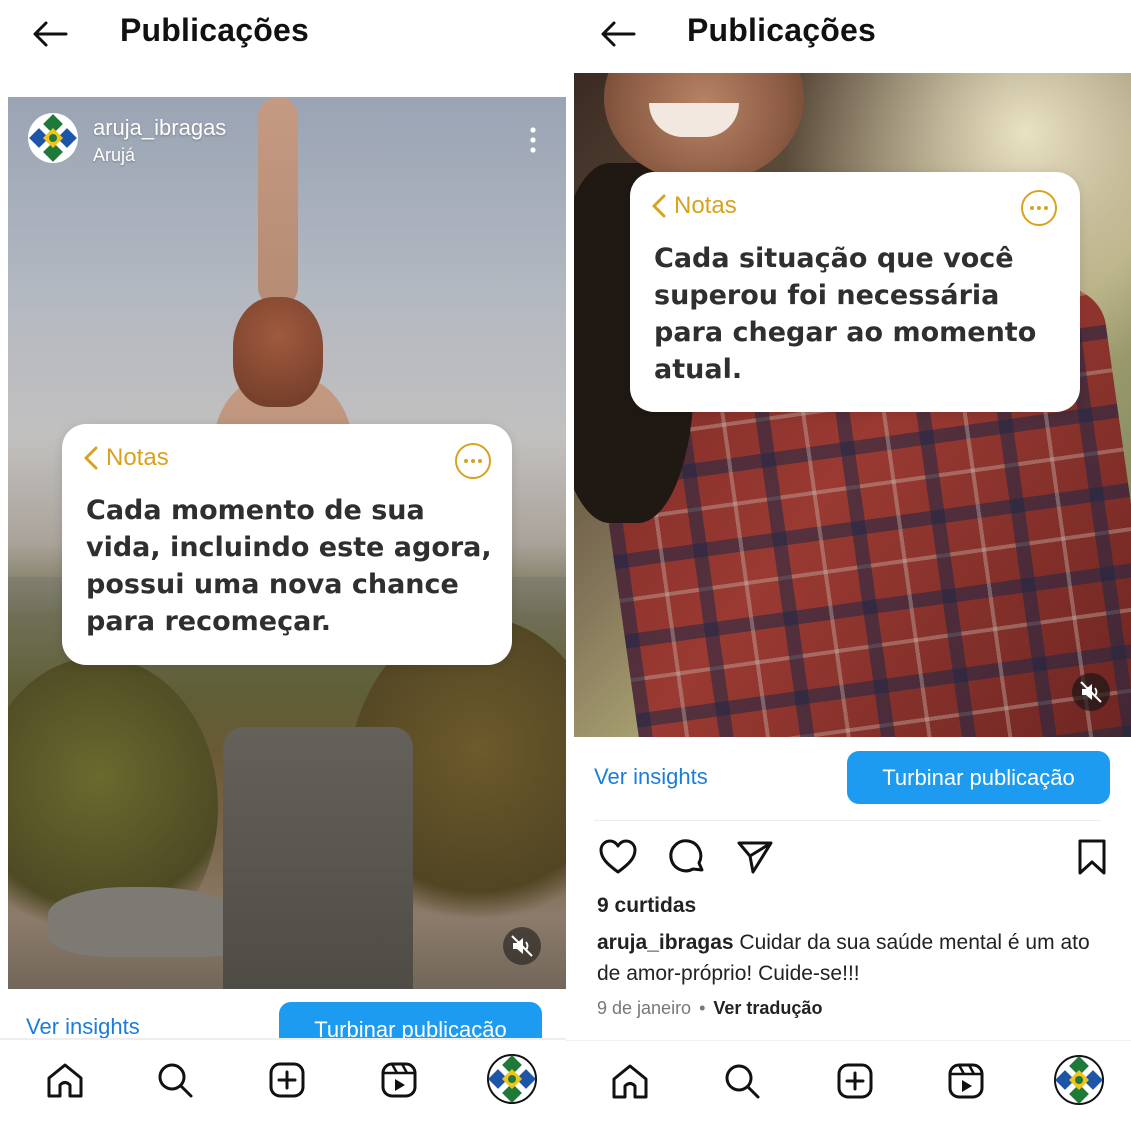 The image size is (1131, 1124). What do you see at coordinates (847, 820) in the screenshot?
I see `divider` at bounding box center [847, 820].